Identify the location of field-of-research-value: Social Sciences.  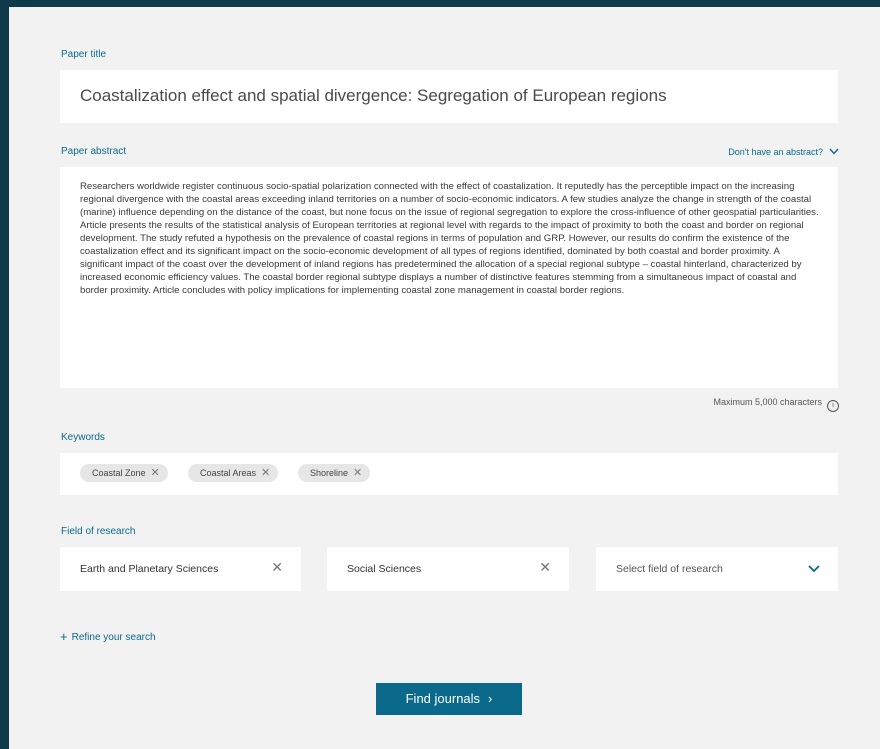
(384, 569).